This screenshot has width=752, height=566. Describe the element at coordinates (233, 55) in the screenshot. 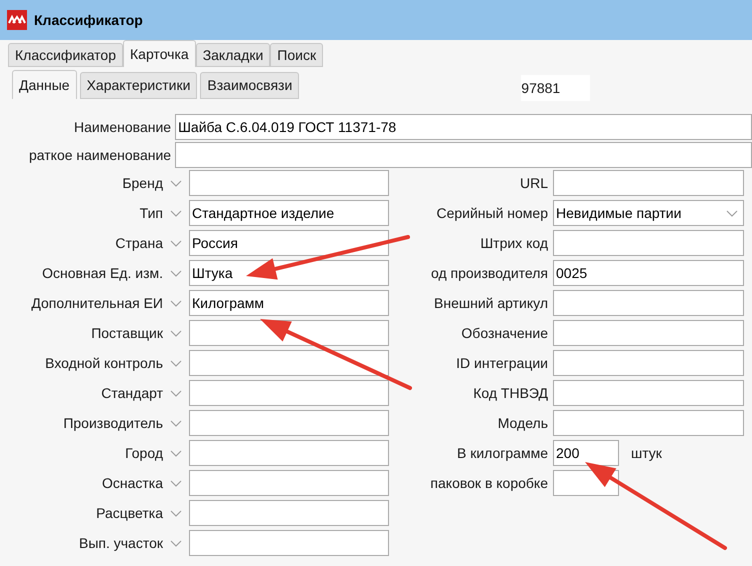

I see `tab: Закладки` at that location.